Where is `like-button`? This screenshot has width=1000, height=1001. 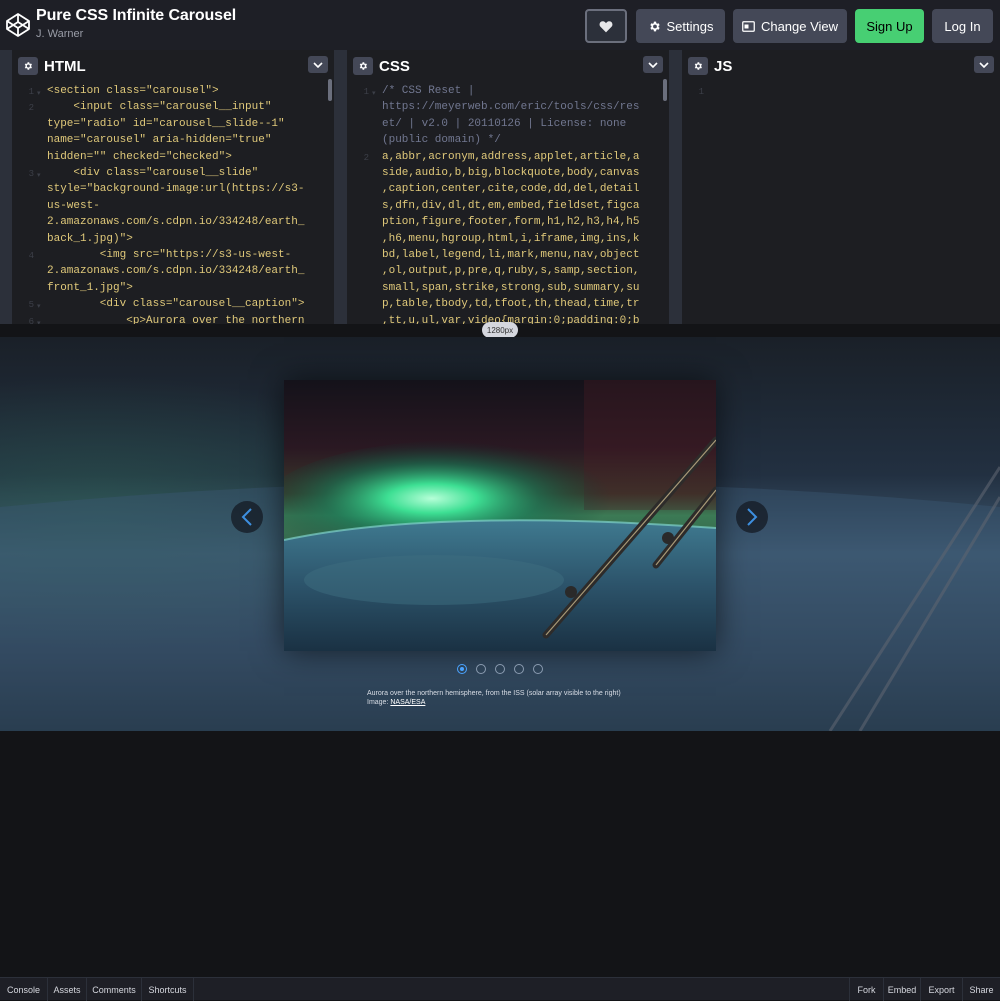 like-button is located at coordinates (606, 26).